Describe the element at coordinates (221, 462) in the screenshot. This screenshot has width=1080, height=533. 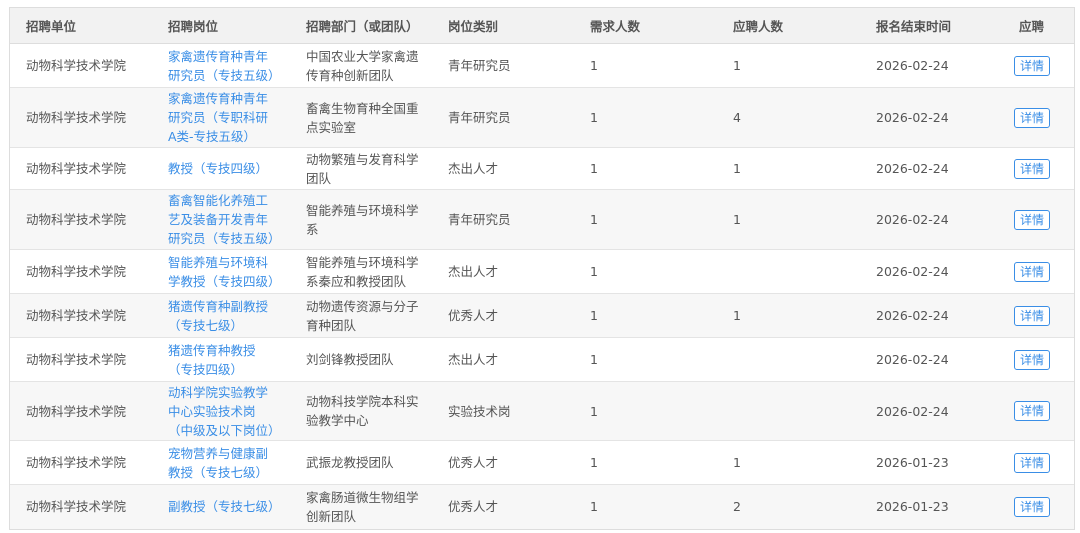
I see `position-link: 宠物营养与健康副教授（专技七级）` at that location.